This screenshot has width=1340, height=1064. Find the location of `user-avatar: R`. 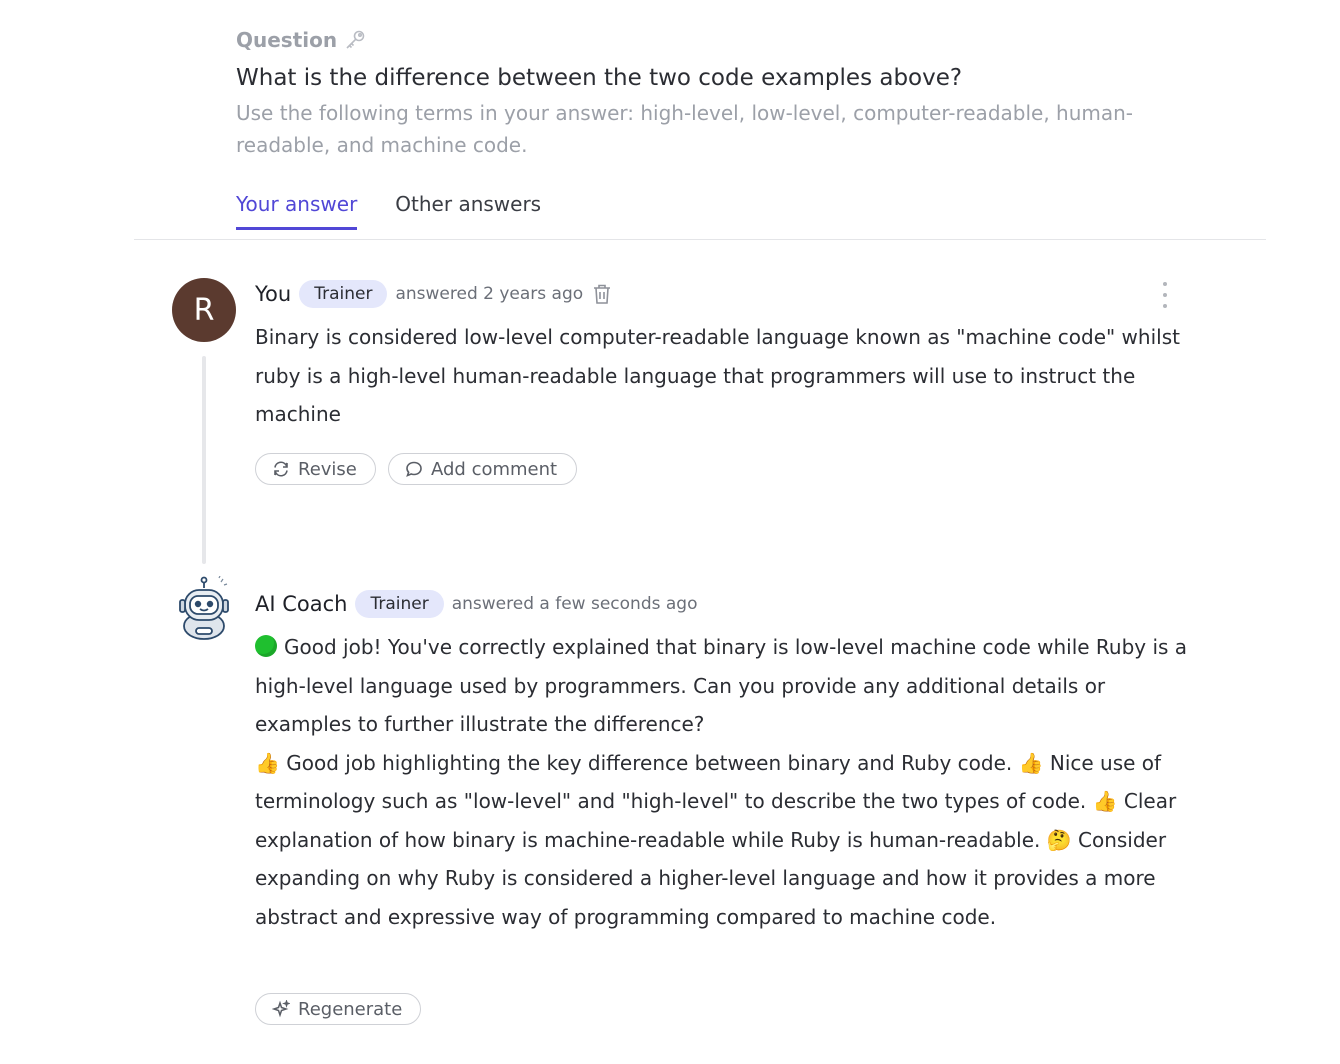

user-avatar: R is located at coordinates (204, 310).